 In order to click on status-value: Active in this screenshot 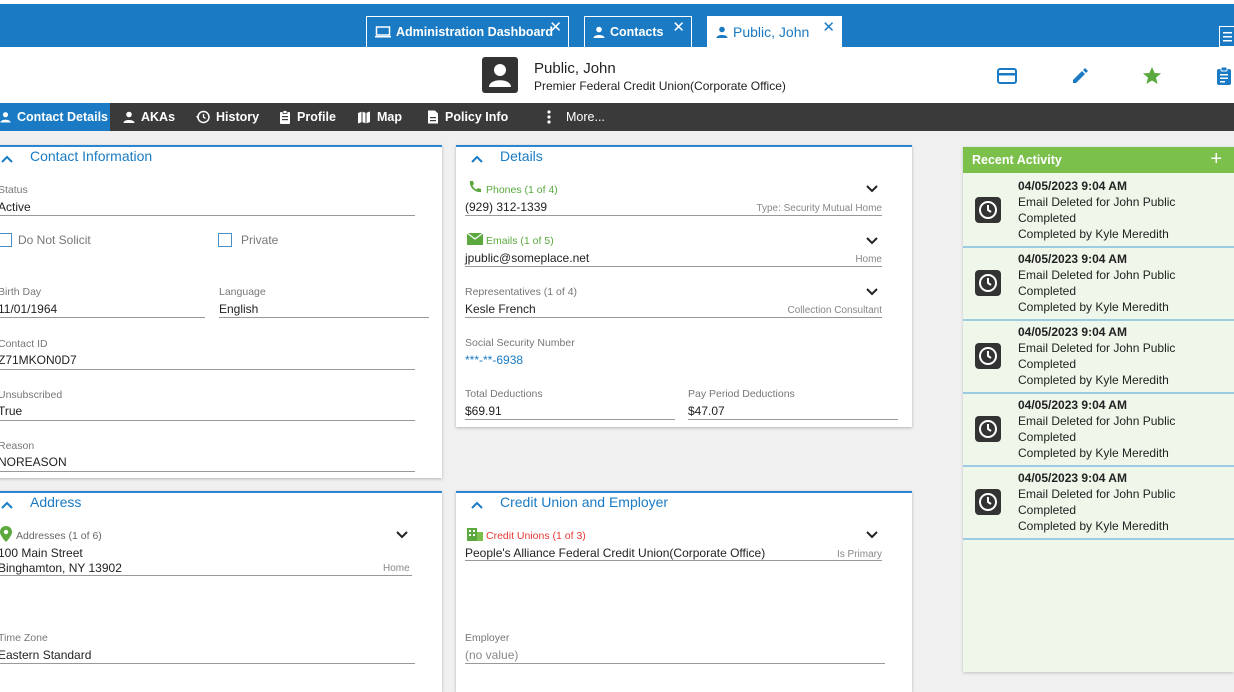, I will do `click(15, 207)`.